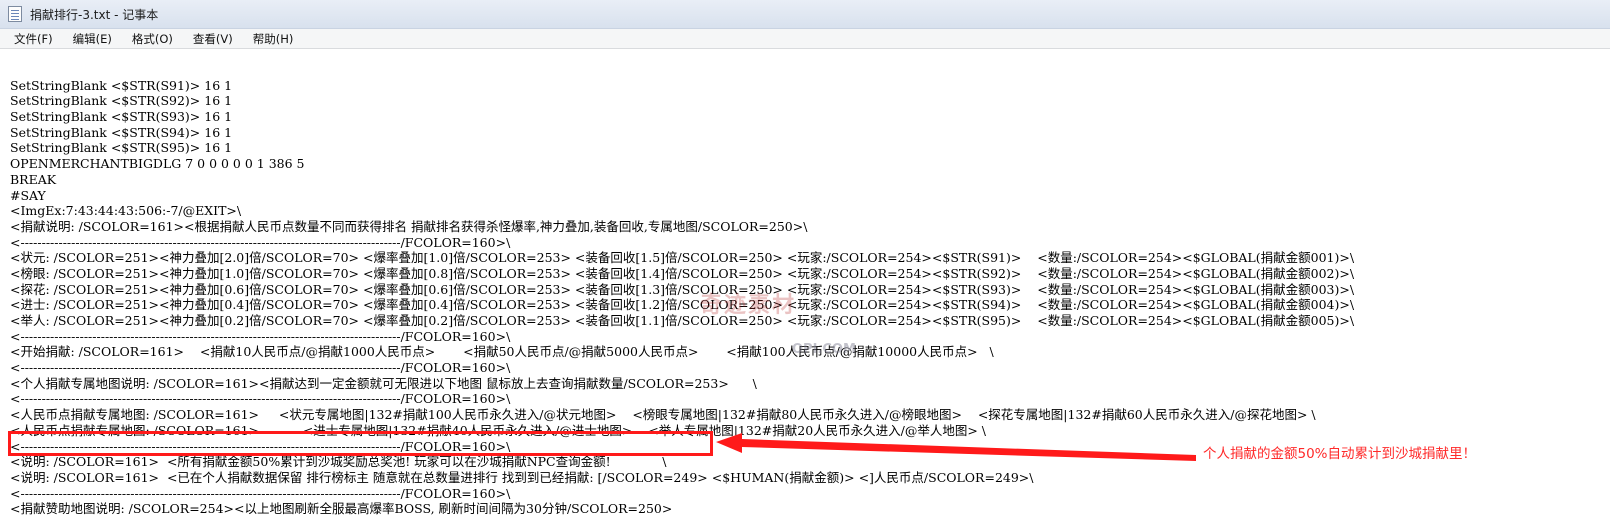  I want to click on editor-line: SetStringBlank <$STR(S95)> 16 1, so click(121, 148).